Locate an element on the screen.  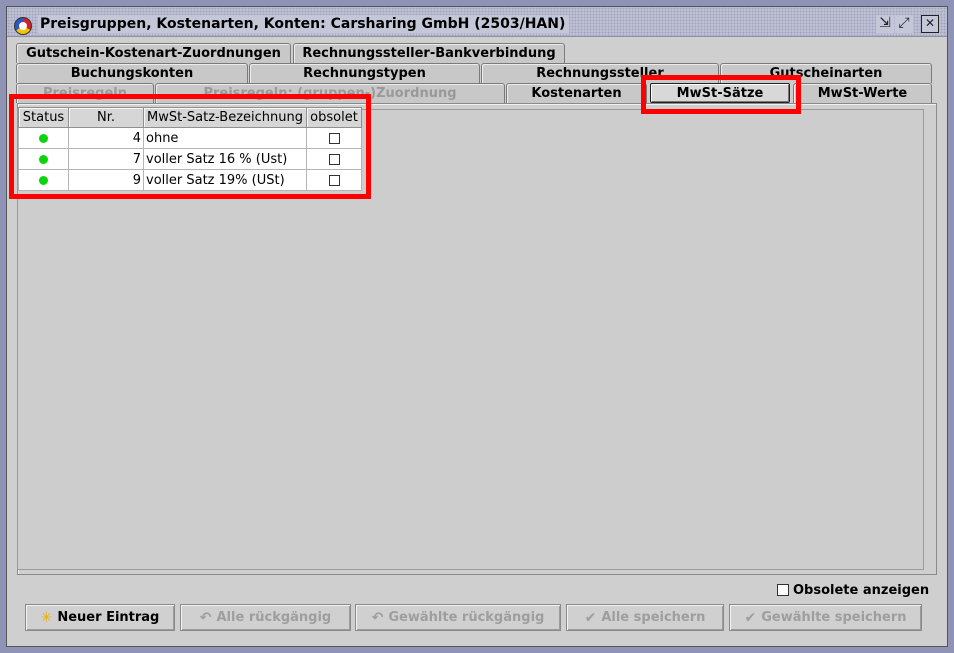
show-obsolete-checkbox is located at coordinates (783, 590).